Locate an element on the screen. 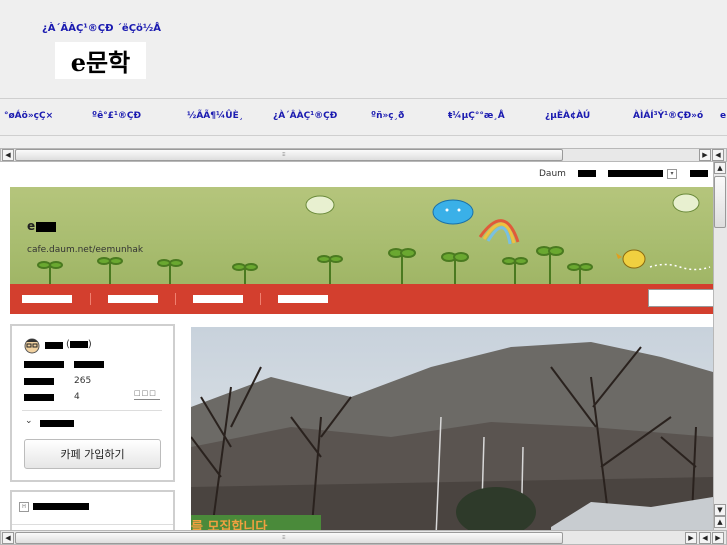  cafe-name: e is located at coordinates (42, 226).